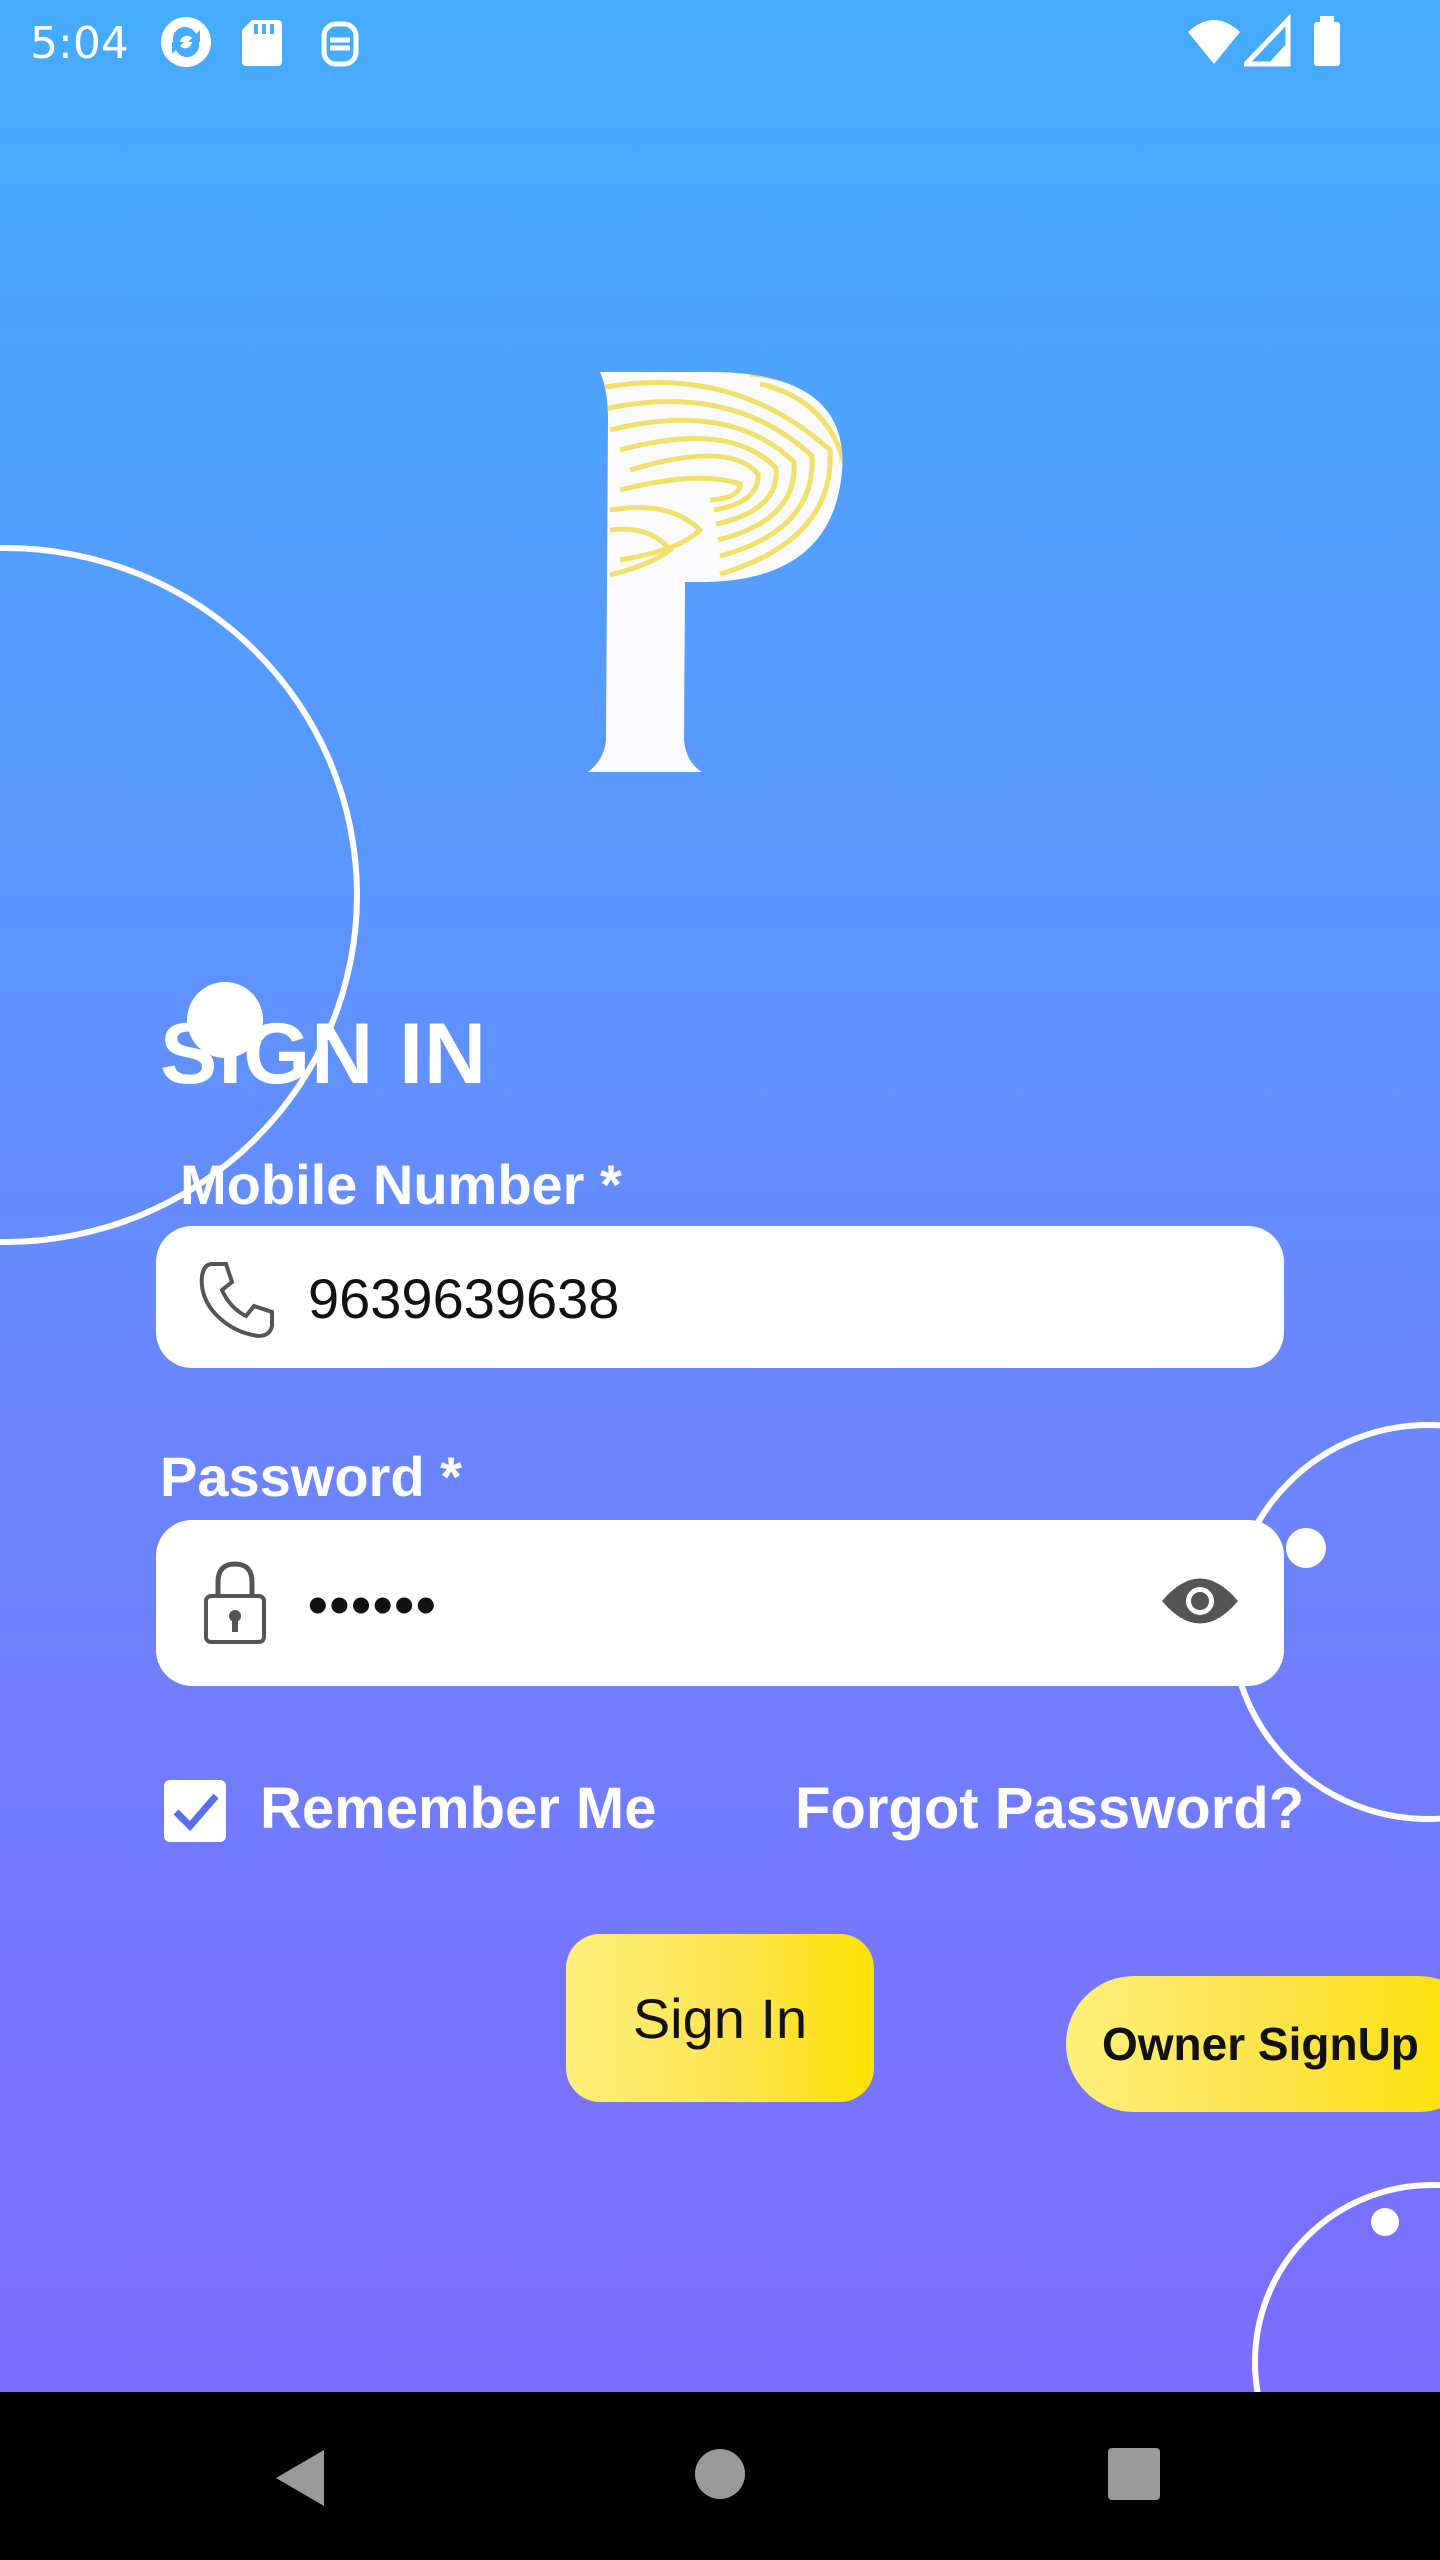 The height and width of the screenshot is (2560, 1440). What do you see at coordinates (324, 1054) in the screenshot?
I see `signin-title: SIGN IN` at bounding box center [324, 1054].